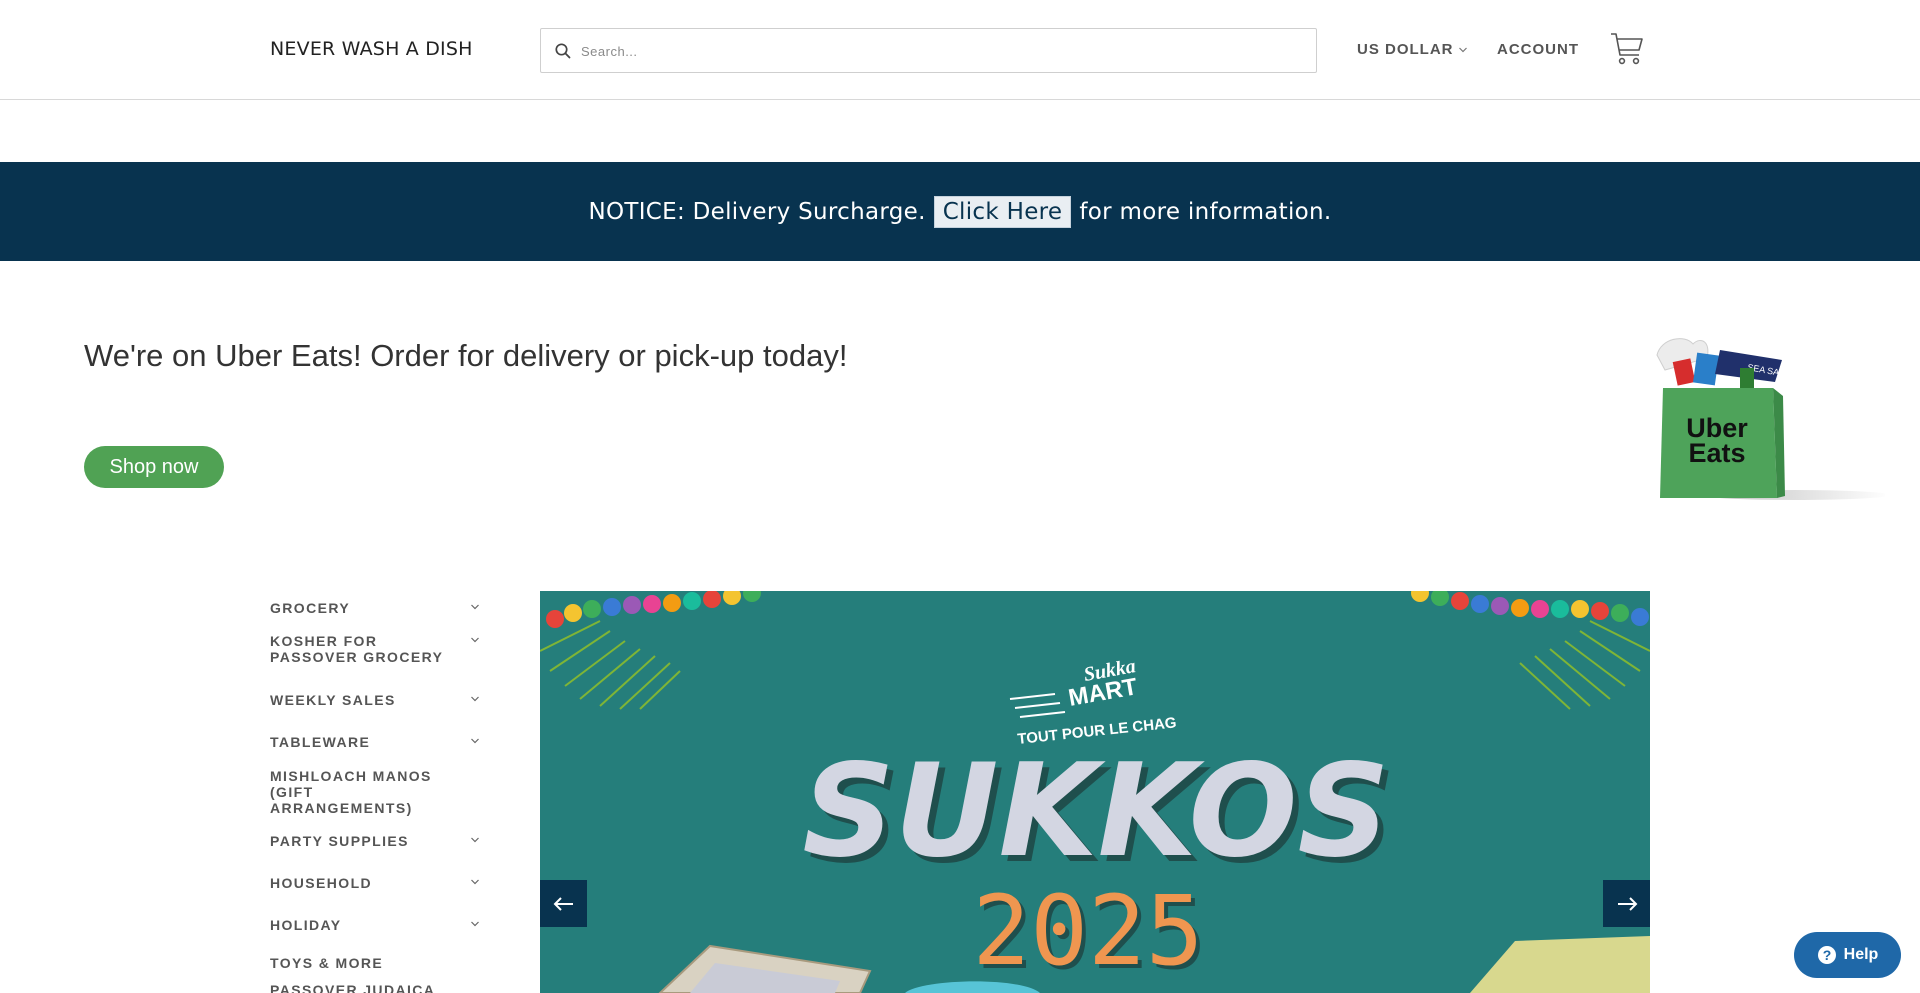 This screenshot has width=1920, height=993. Describe the element at coordinates (375, 608) in the screenshot. I see `sidebar-category-item: GROCERY` at that location.